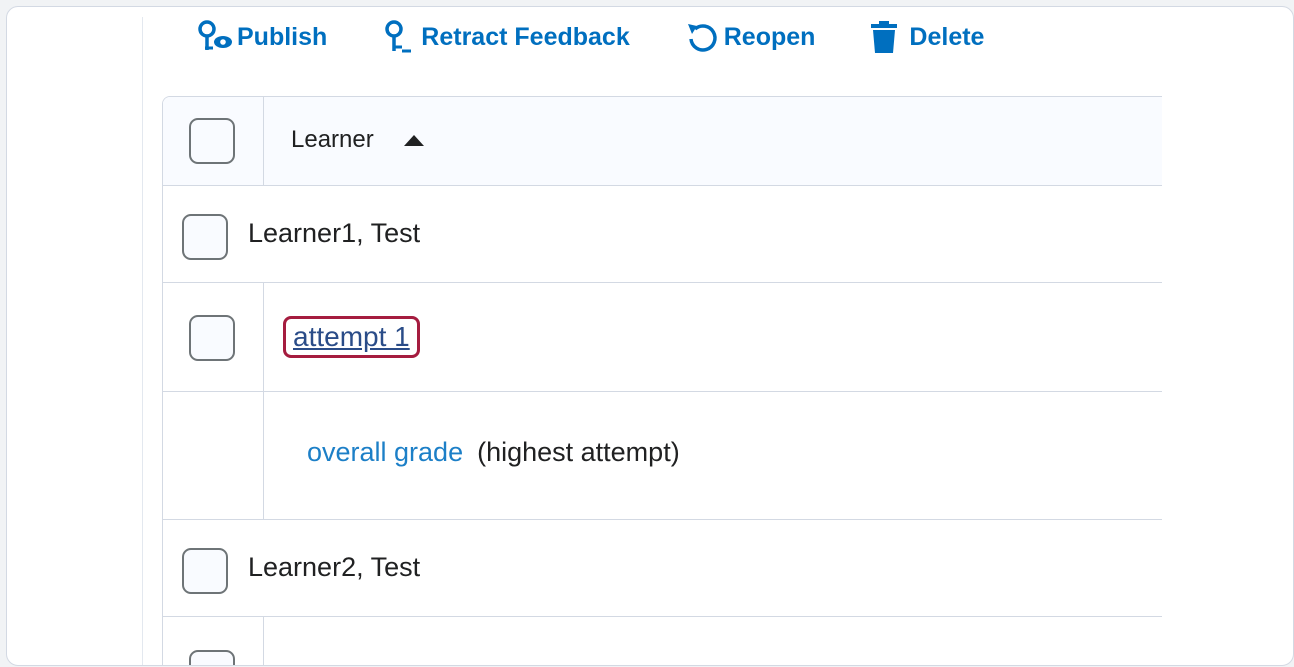 The height and width of the screenshot is (667, 1294). I want to click on delete-label: Delete, so click(947, 36).